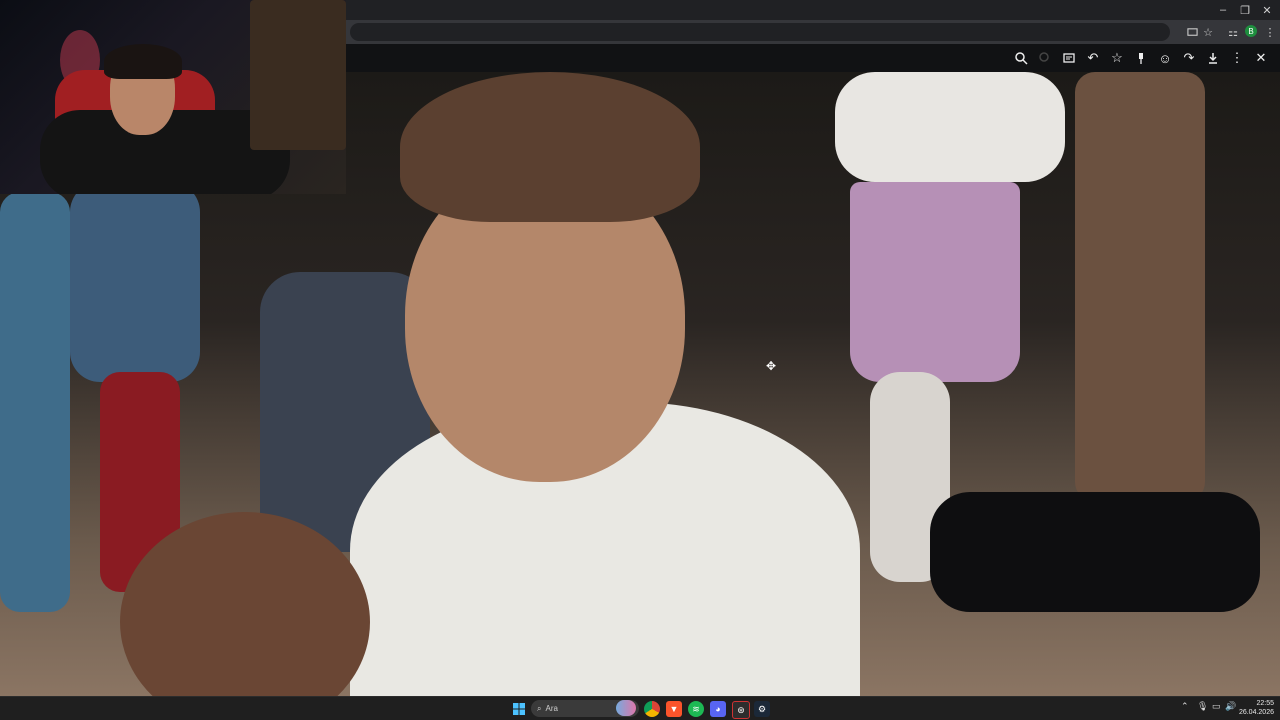 The image size is (1280, 720). Describe the element at coordinates (1256, 712) in the screenshot. I see `clock-date: 26.04.2026` at that location.